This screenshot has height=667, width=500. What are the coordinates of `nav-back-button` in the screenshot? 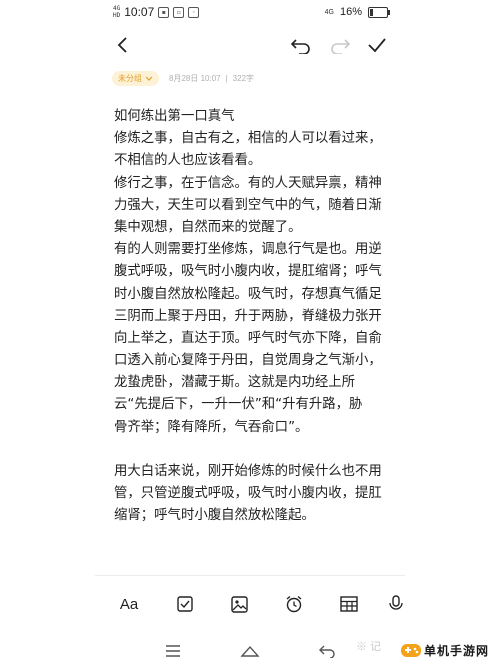 It's located at (327, 651).